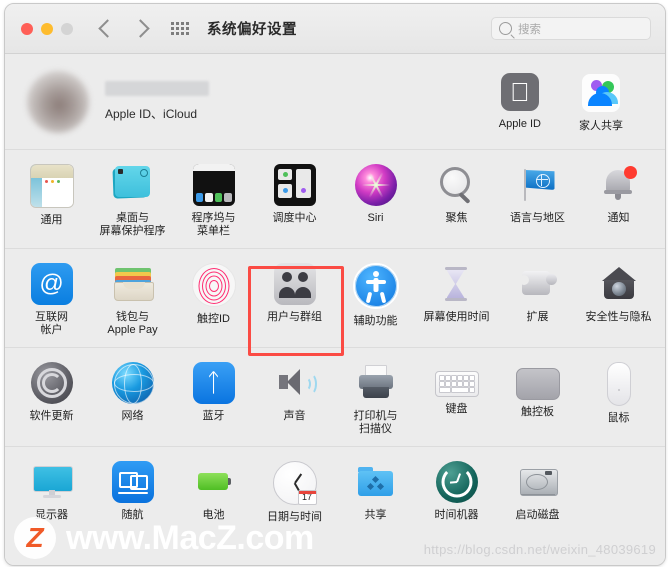 The image size is (668, 567). I want to click on pane-network: 网络, so click(132, 398).